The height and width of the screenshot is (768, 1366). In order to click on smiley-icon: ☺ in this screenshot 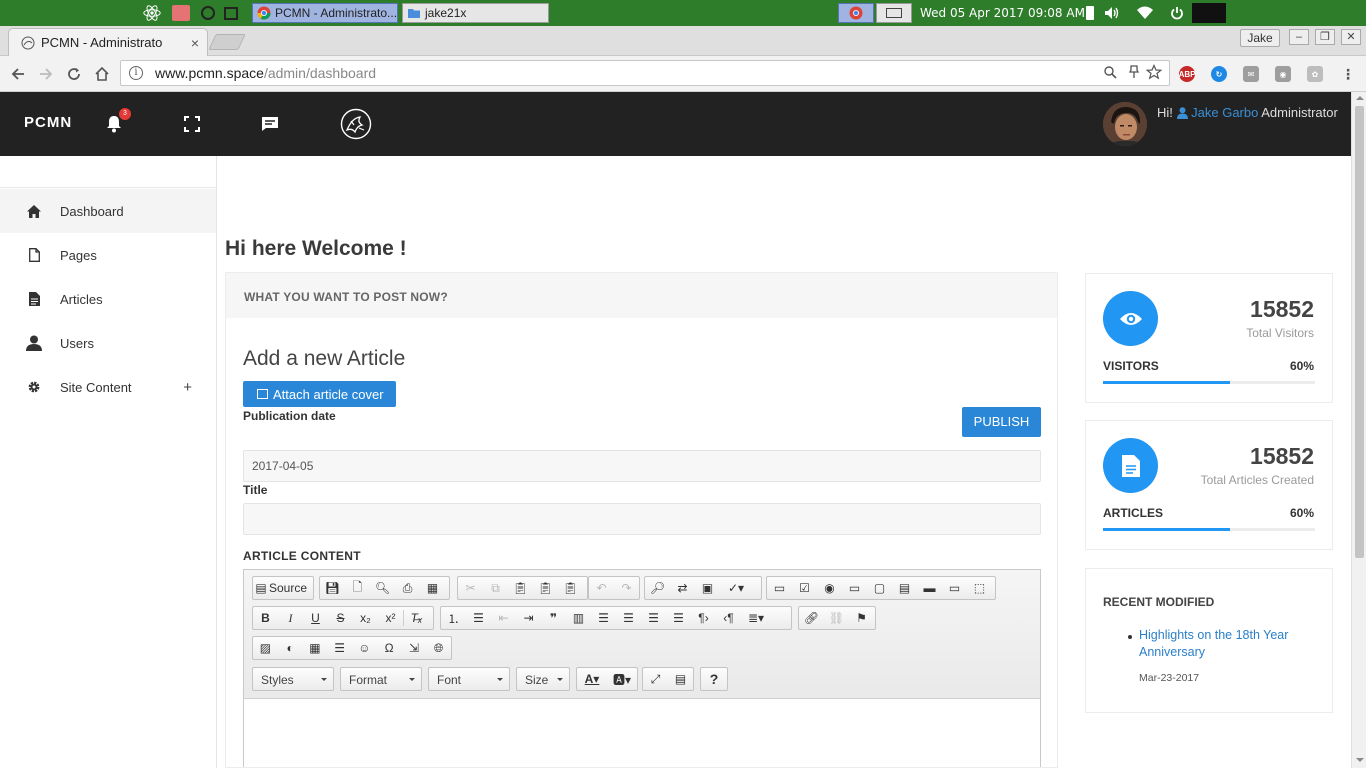, I will do `click(364, 648)`.